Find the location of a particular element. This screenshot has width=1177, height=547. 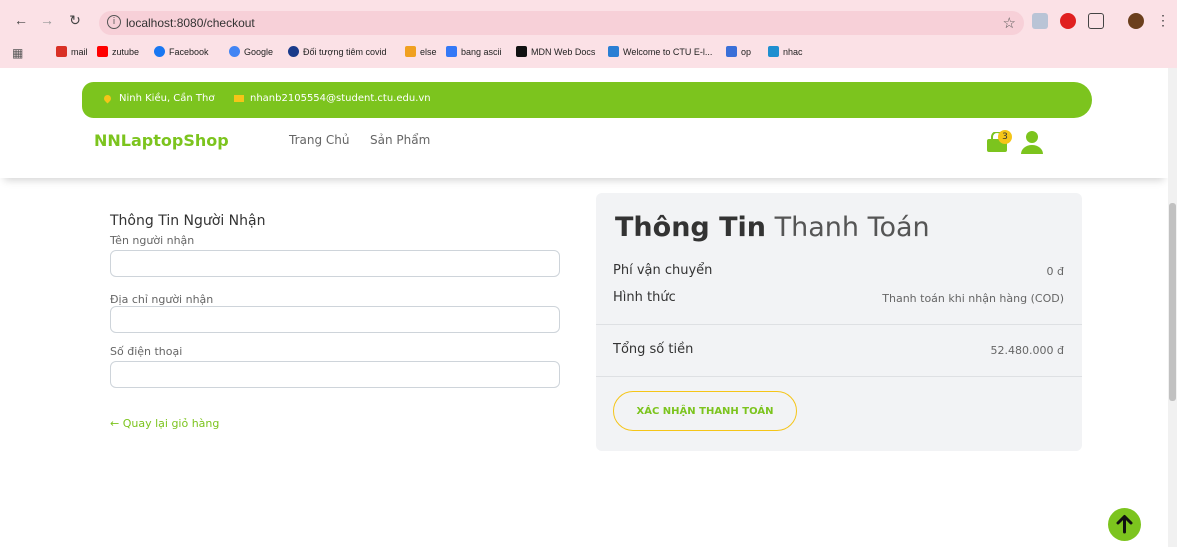

scrollbar-thumb is located at coordinates (1172, 302).